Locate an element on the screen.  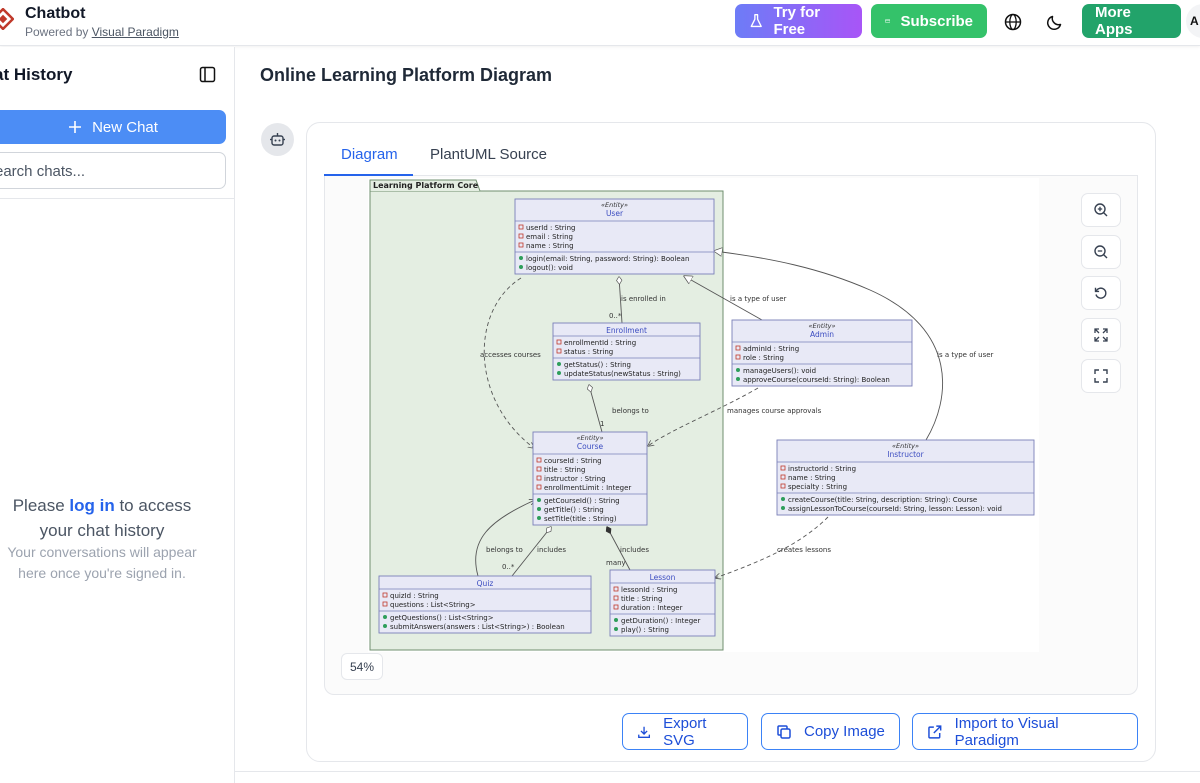
class-method: manageUsers(): void is located at coordinates (779, 371).